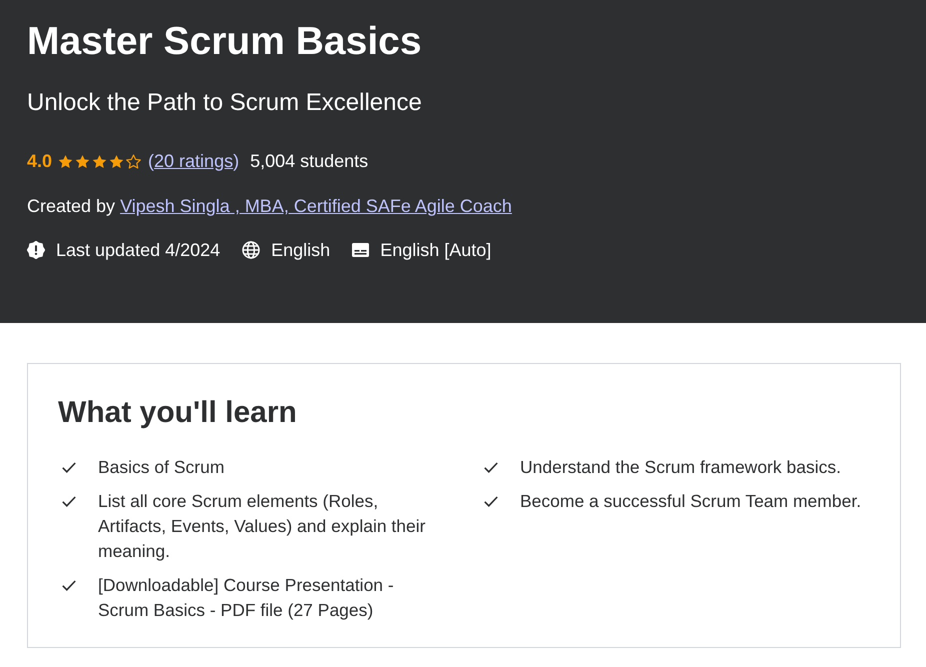 The image size is (926, 667). Describe the element at coordinates (39, 161) in the screenshot. I see `rating-score: 4.0` at that location.